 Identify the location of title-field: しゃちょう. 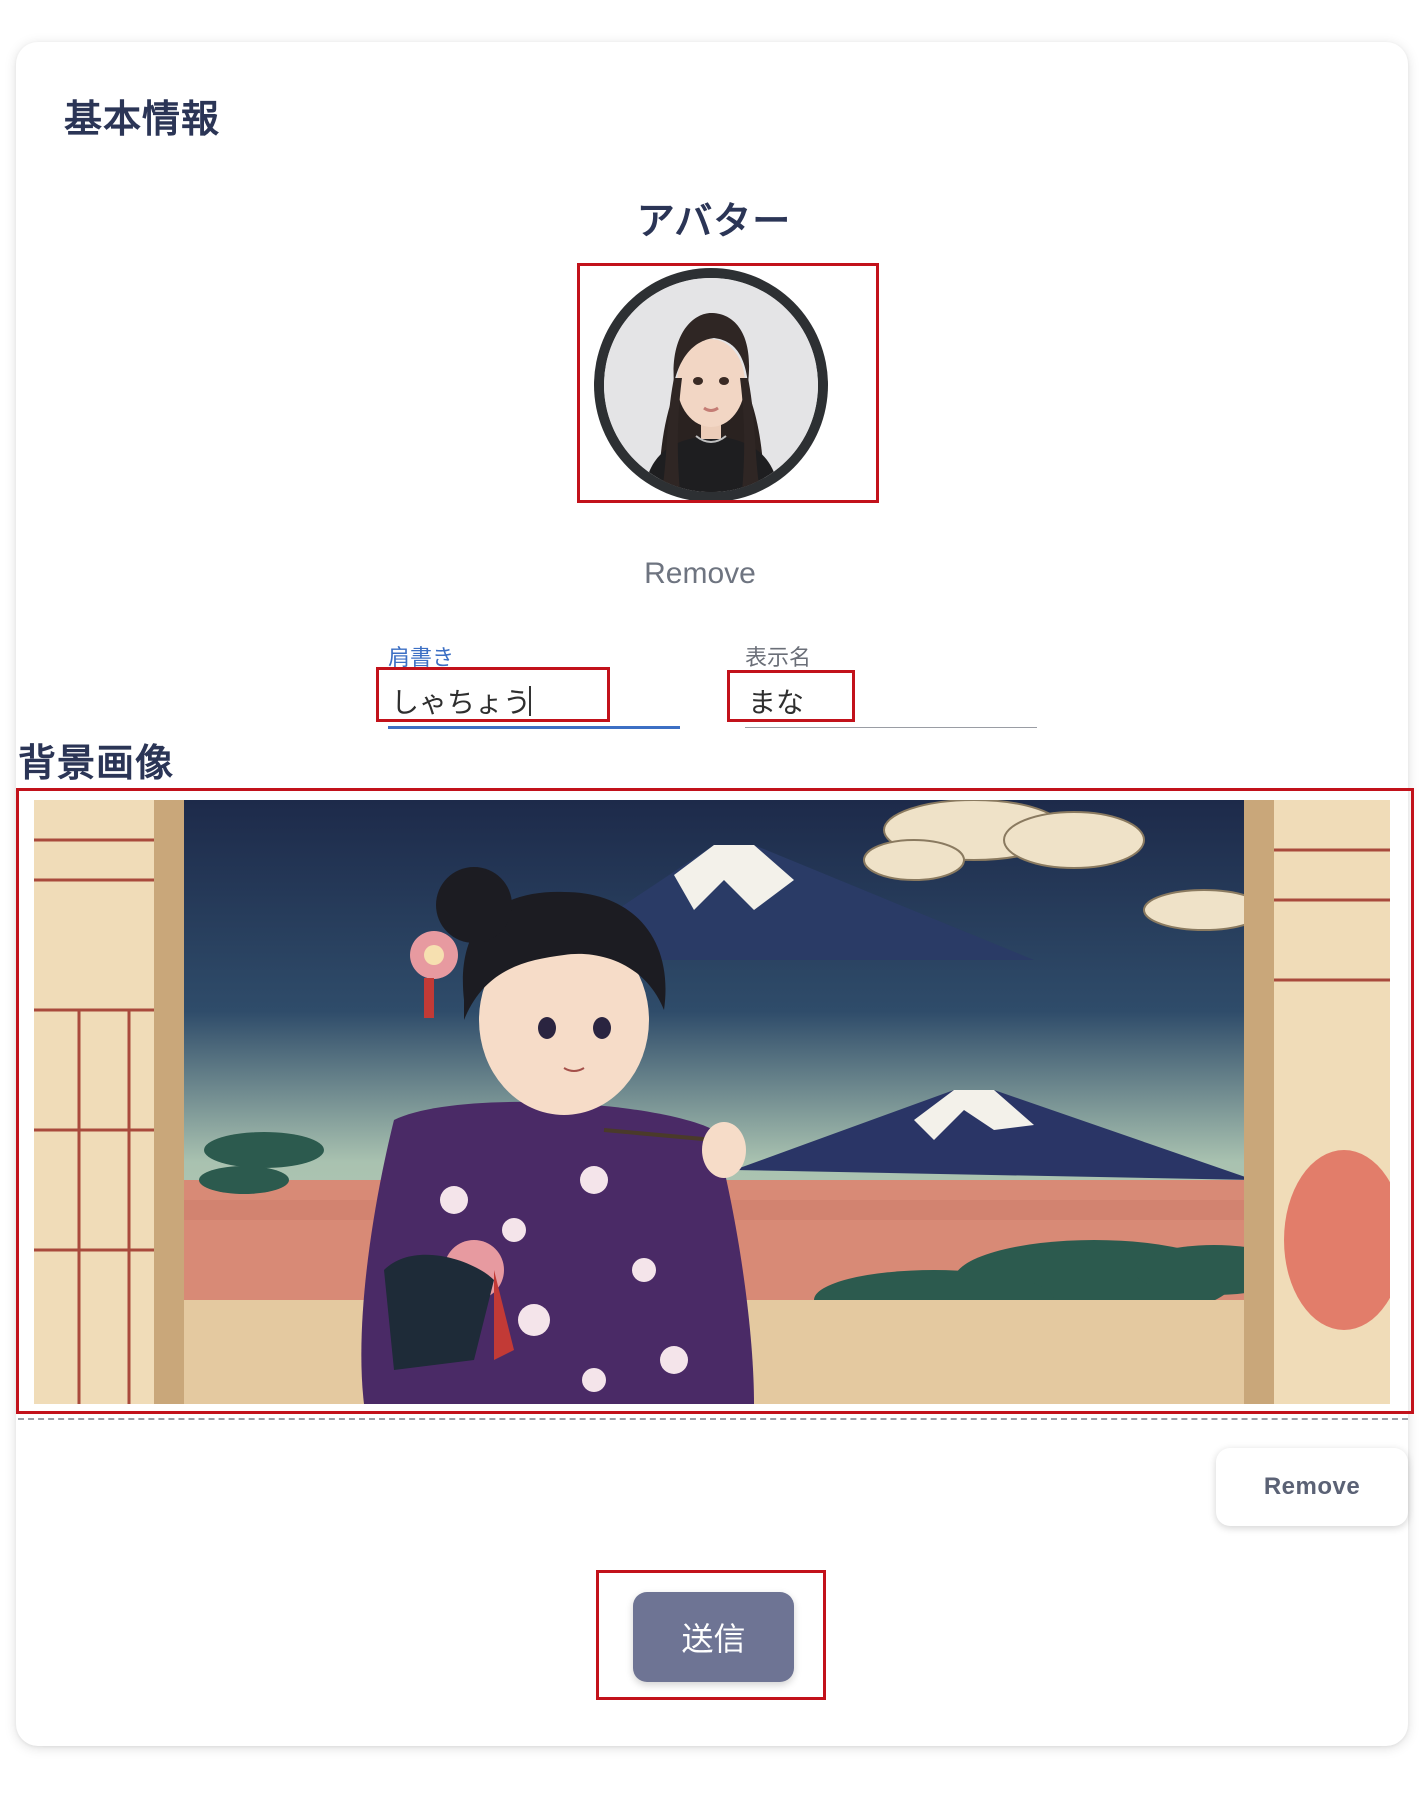
(532, 701).